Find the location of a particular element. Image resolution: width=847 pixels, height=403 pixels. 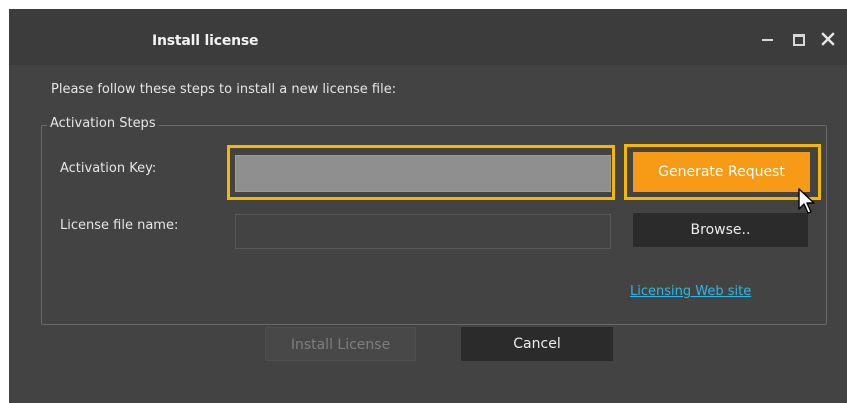

browse-button: Browse.. is located at coordinates (720, 230).